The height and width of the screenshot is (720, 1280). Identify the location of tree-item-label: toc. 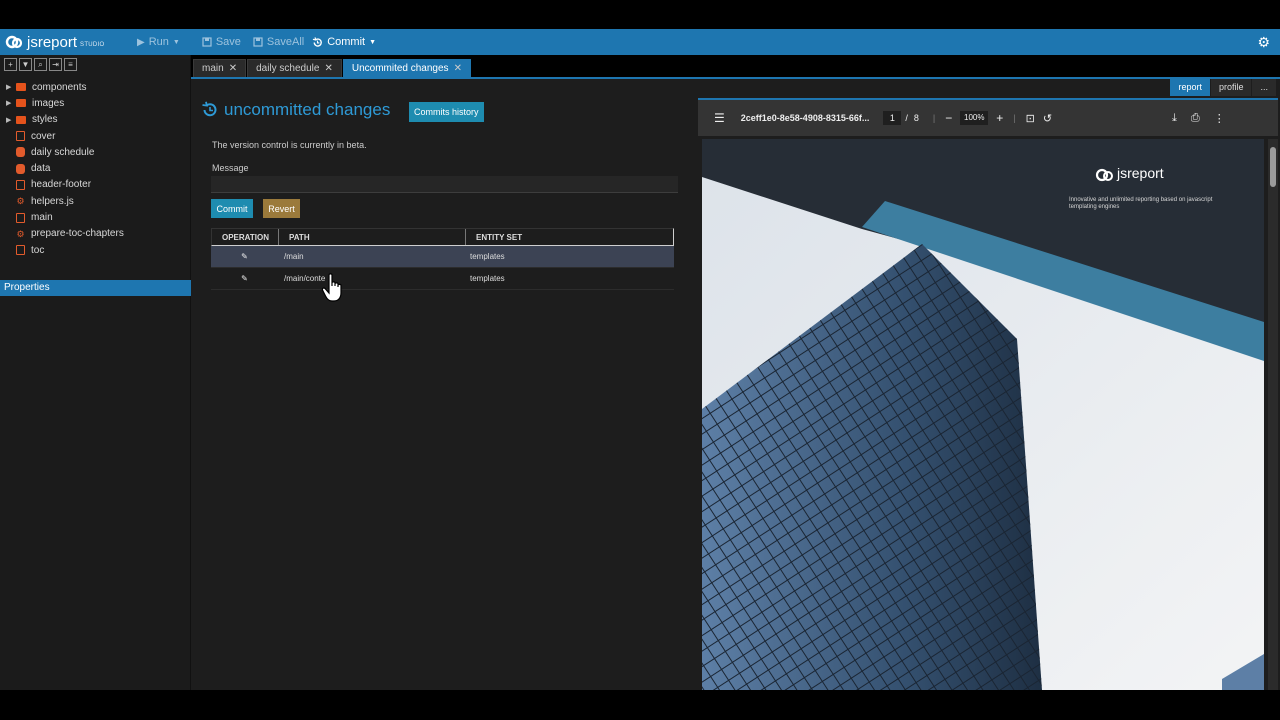
(38, 250).